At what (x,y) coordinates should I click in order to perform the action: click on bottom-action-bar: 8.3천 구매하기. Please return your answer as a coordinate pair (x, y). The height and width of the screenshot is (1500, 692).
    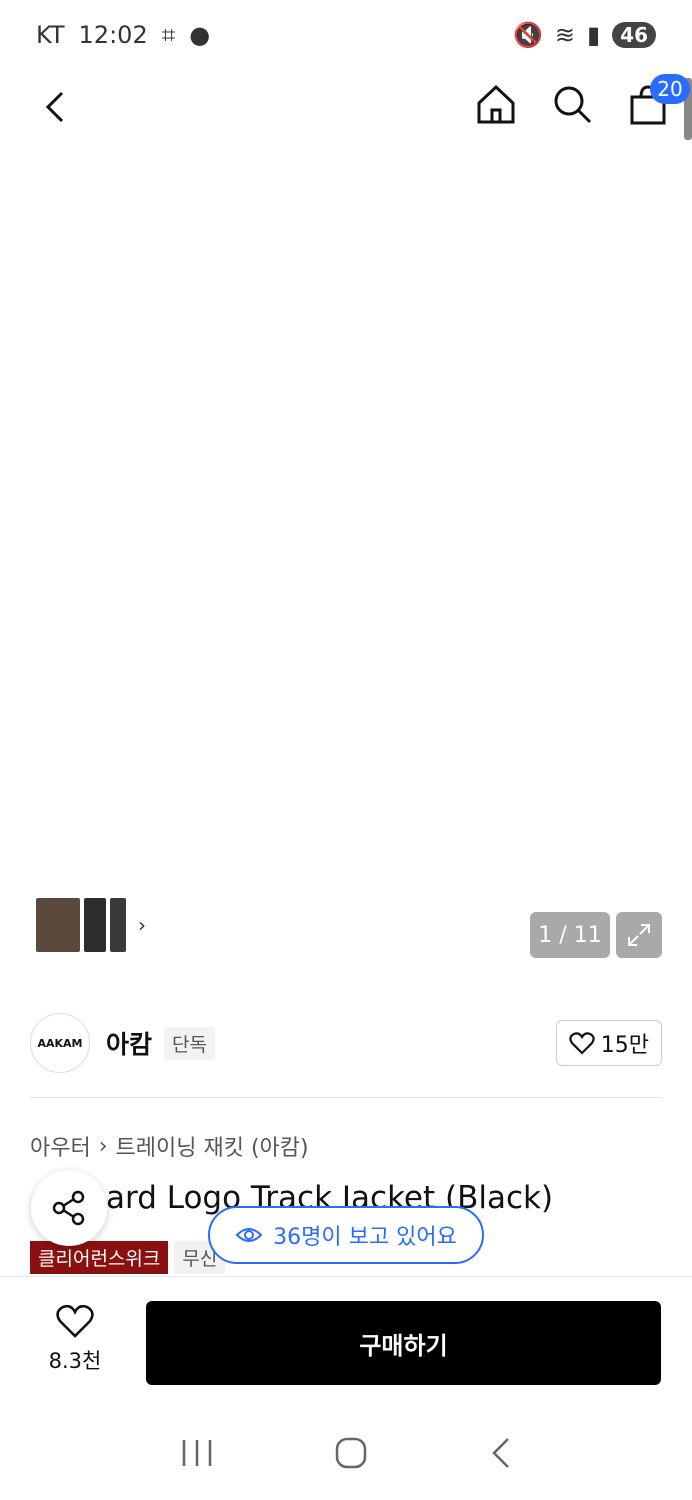
    Looking at the image, I should click on (346, 1341).